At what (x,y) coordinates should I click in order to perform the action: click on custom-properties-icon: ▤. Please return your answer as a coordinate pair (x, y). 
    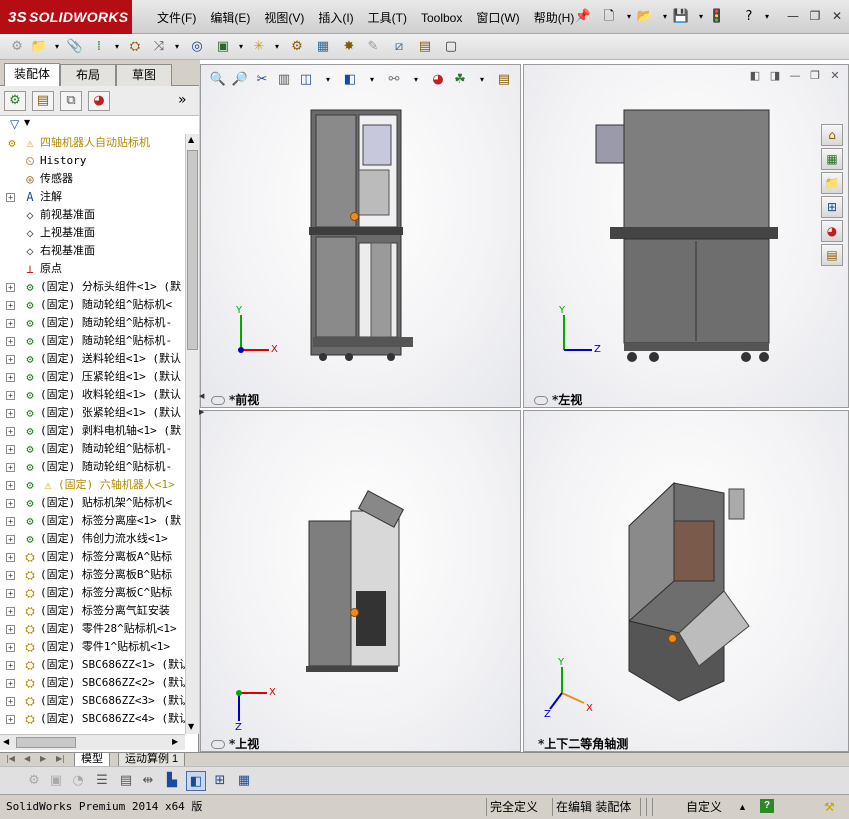
    Looking at the image, I should click on (832, 255).